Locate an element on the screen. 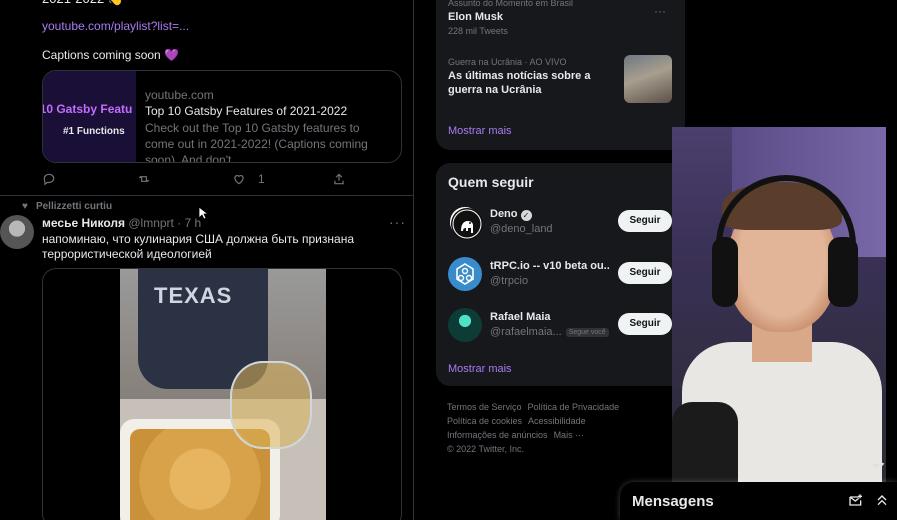 The height and width of the screenshot is (520, 897). like-button: 1 is located at coordinates (248, 179).